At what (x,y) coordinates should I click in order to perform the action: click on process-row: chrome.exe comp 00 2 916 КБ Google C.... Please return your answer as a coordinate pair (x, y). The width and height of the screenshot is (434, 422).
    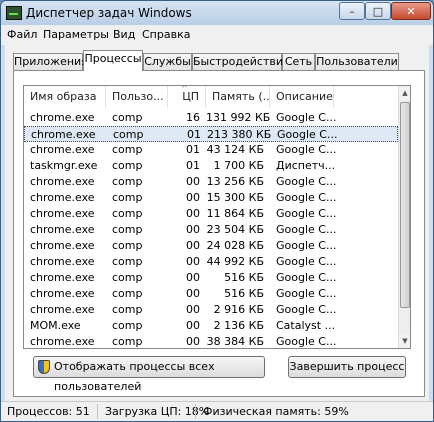
    Looking at the image, I should click on (211, 310).